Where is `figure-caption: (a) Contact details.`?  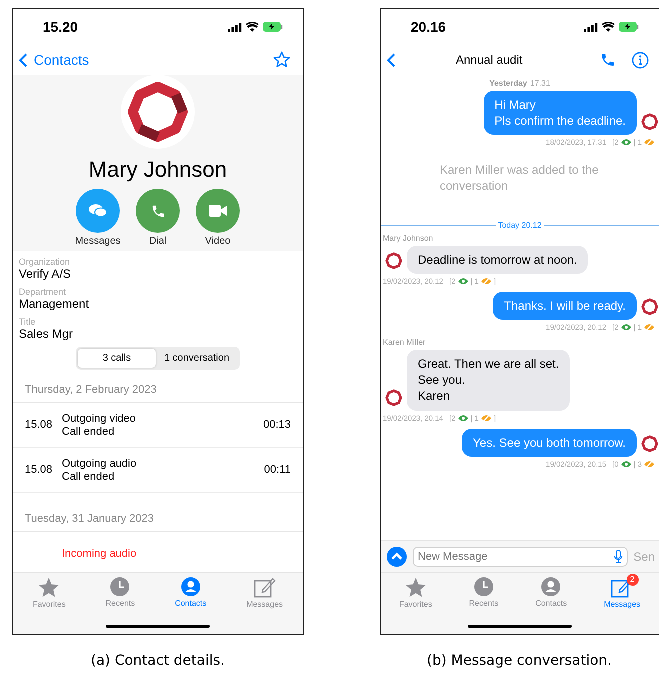 figure-caption: (a) Contact details. is located at coordinates (158, 661).